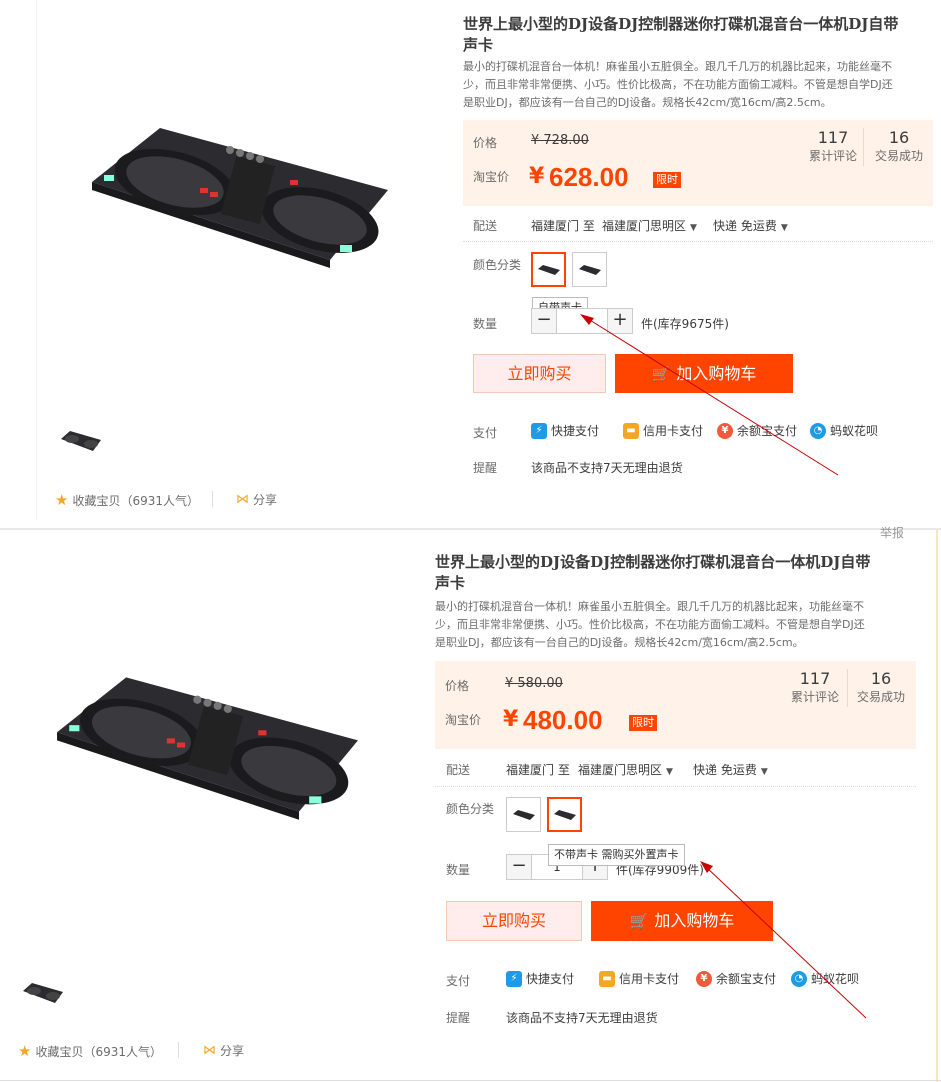 Image resolution: width=941 pixels, height=1082 pixels. Describe the element at coordinates (589, 177) in the screenshot. I see `current-price: 628.00` at that location.